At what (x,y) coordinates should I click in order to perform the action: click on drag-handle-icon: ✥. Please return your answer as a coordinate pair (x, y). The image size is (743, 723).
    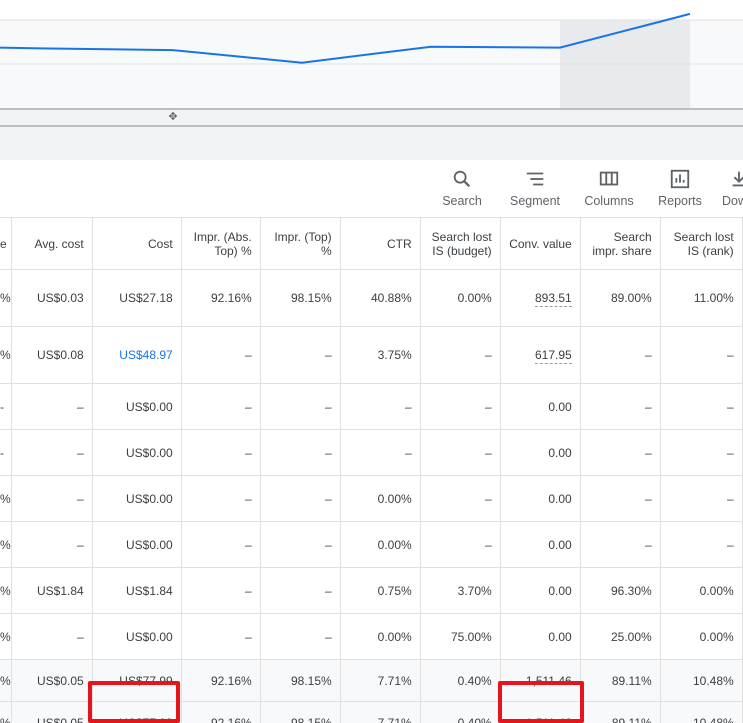
    Looking at the image, I should click on (173, 117).